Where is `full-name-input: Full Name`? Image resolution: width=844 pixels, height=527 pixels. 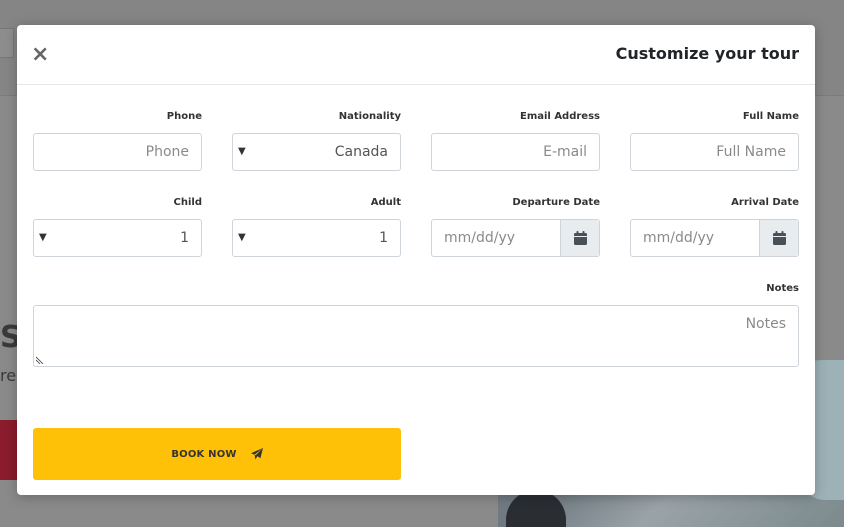 full-name-input: Full Name is located at coordinates (714, 152).